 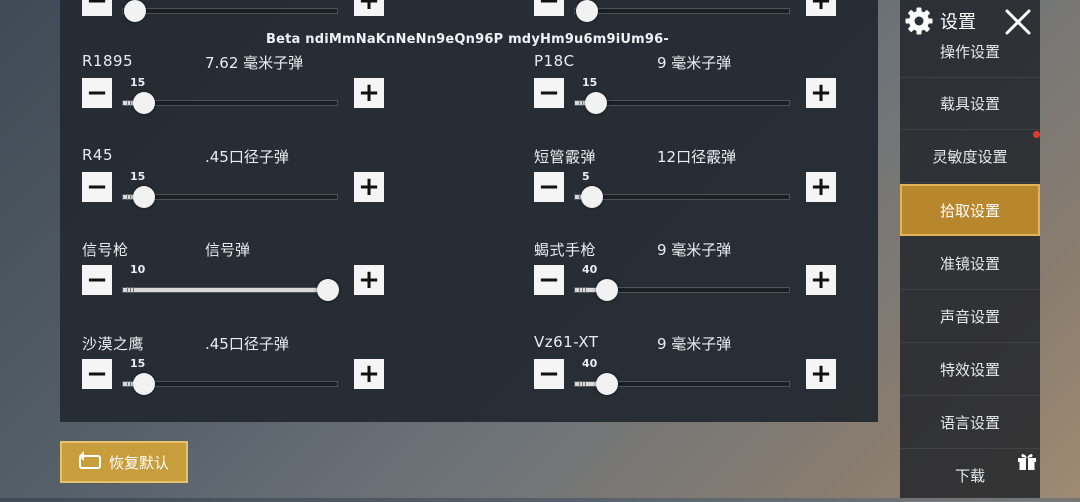 What do you see at coordinates (108, 61) in the screenshot?
I see `weapon-name: R1895` at bounding box center [108, 61].